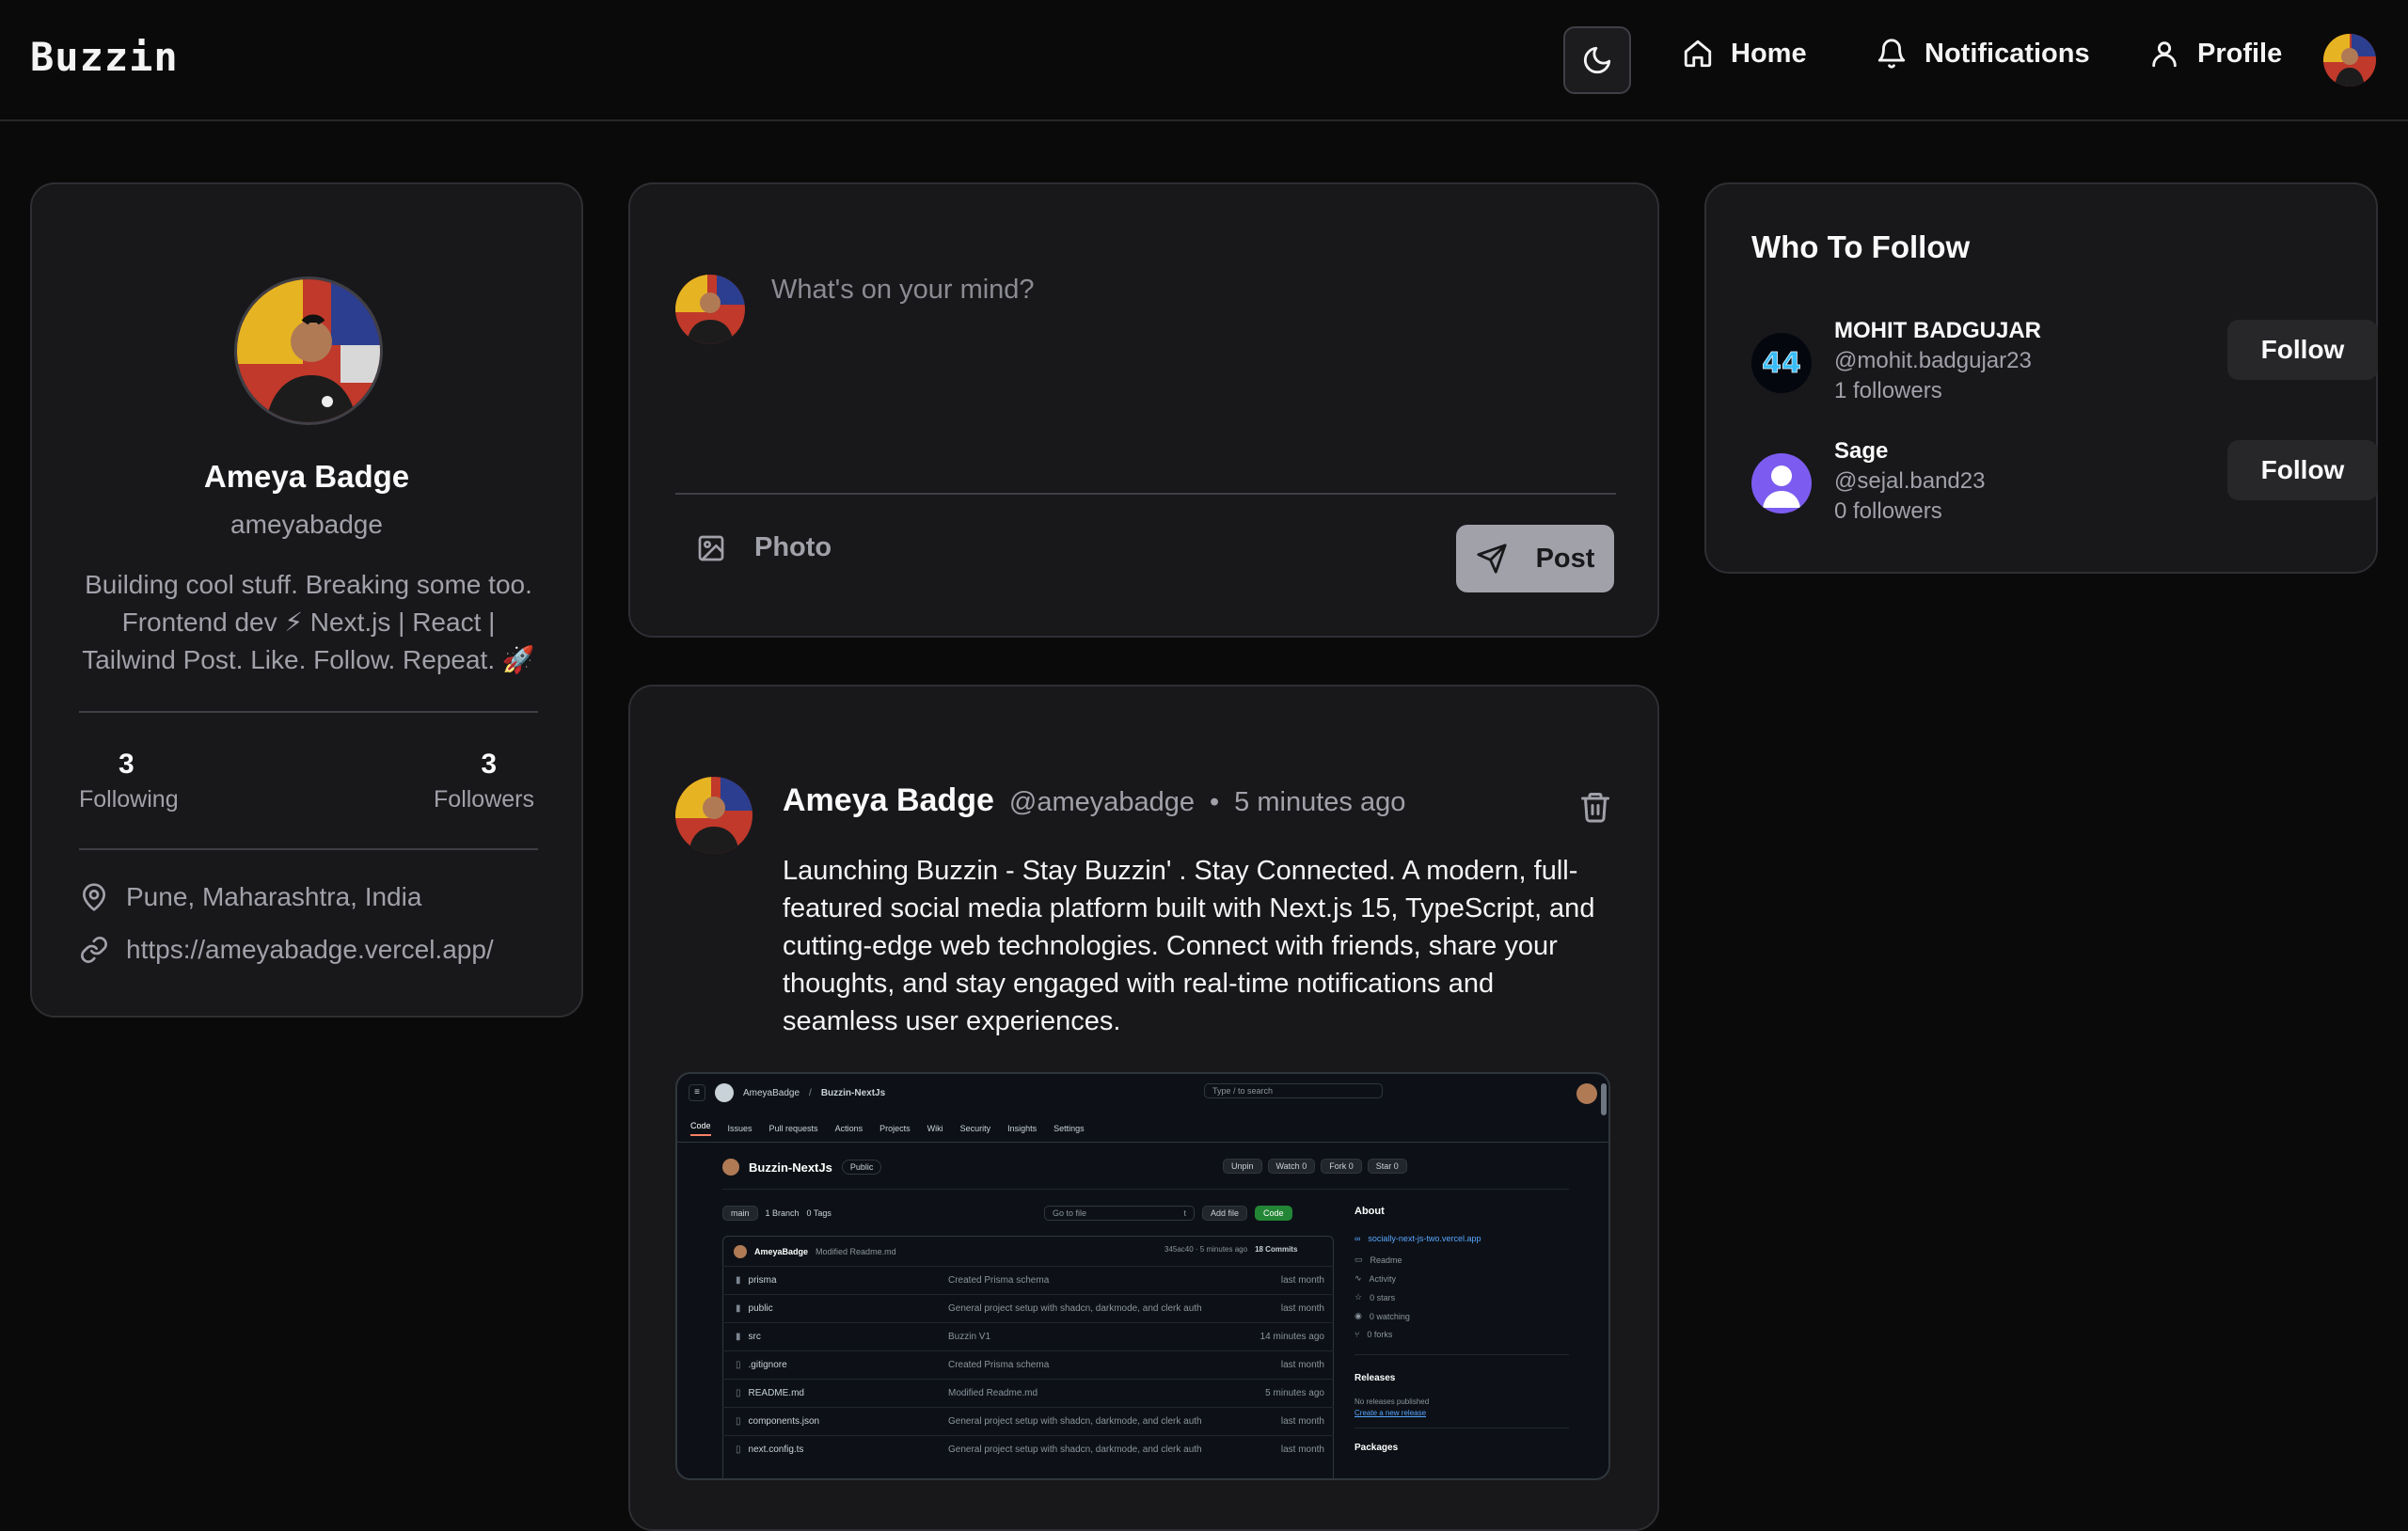  What do you see at coordinates (1028, 1336) in the screenshot?
I see `gh-file-row: ▮ src Buzzin V1 14 minutes ago` at bounding box center [1028, 1336].